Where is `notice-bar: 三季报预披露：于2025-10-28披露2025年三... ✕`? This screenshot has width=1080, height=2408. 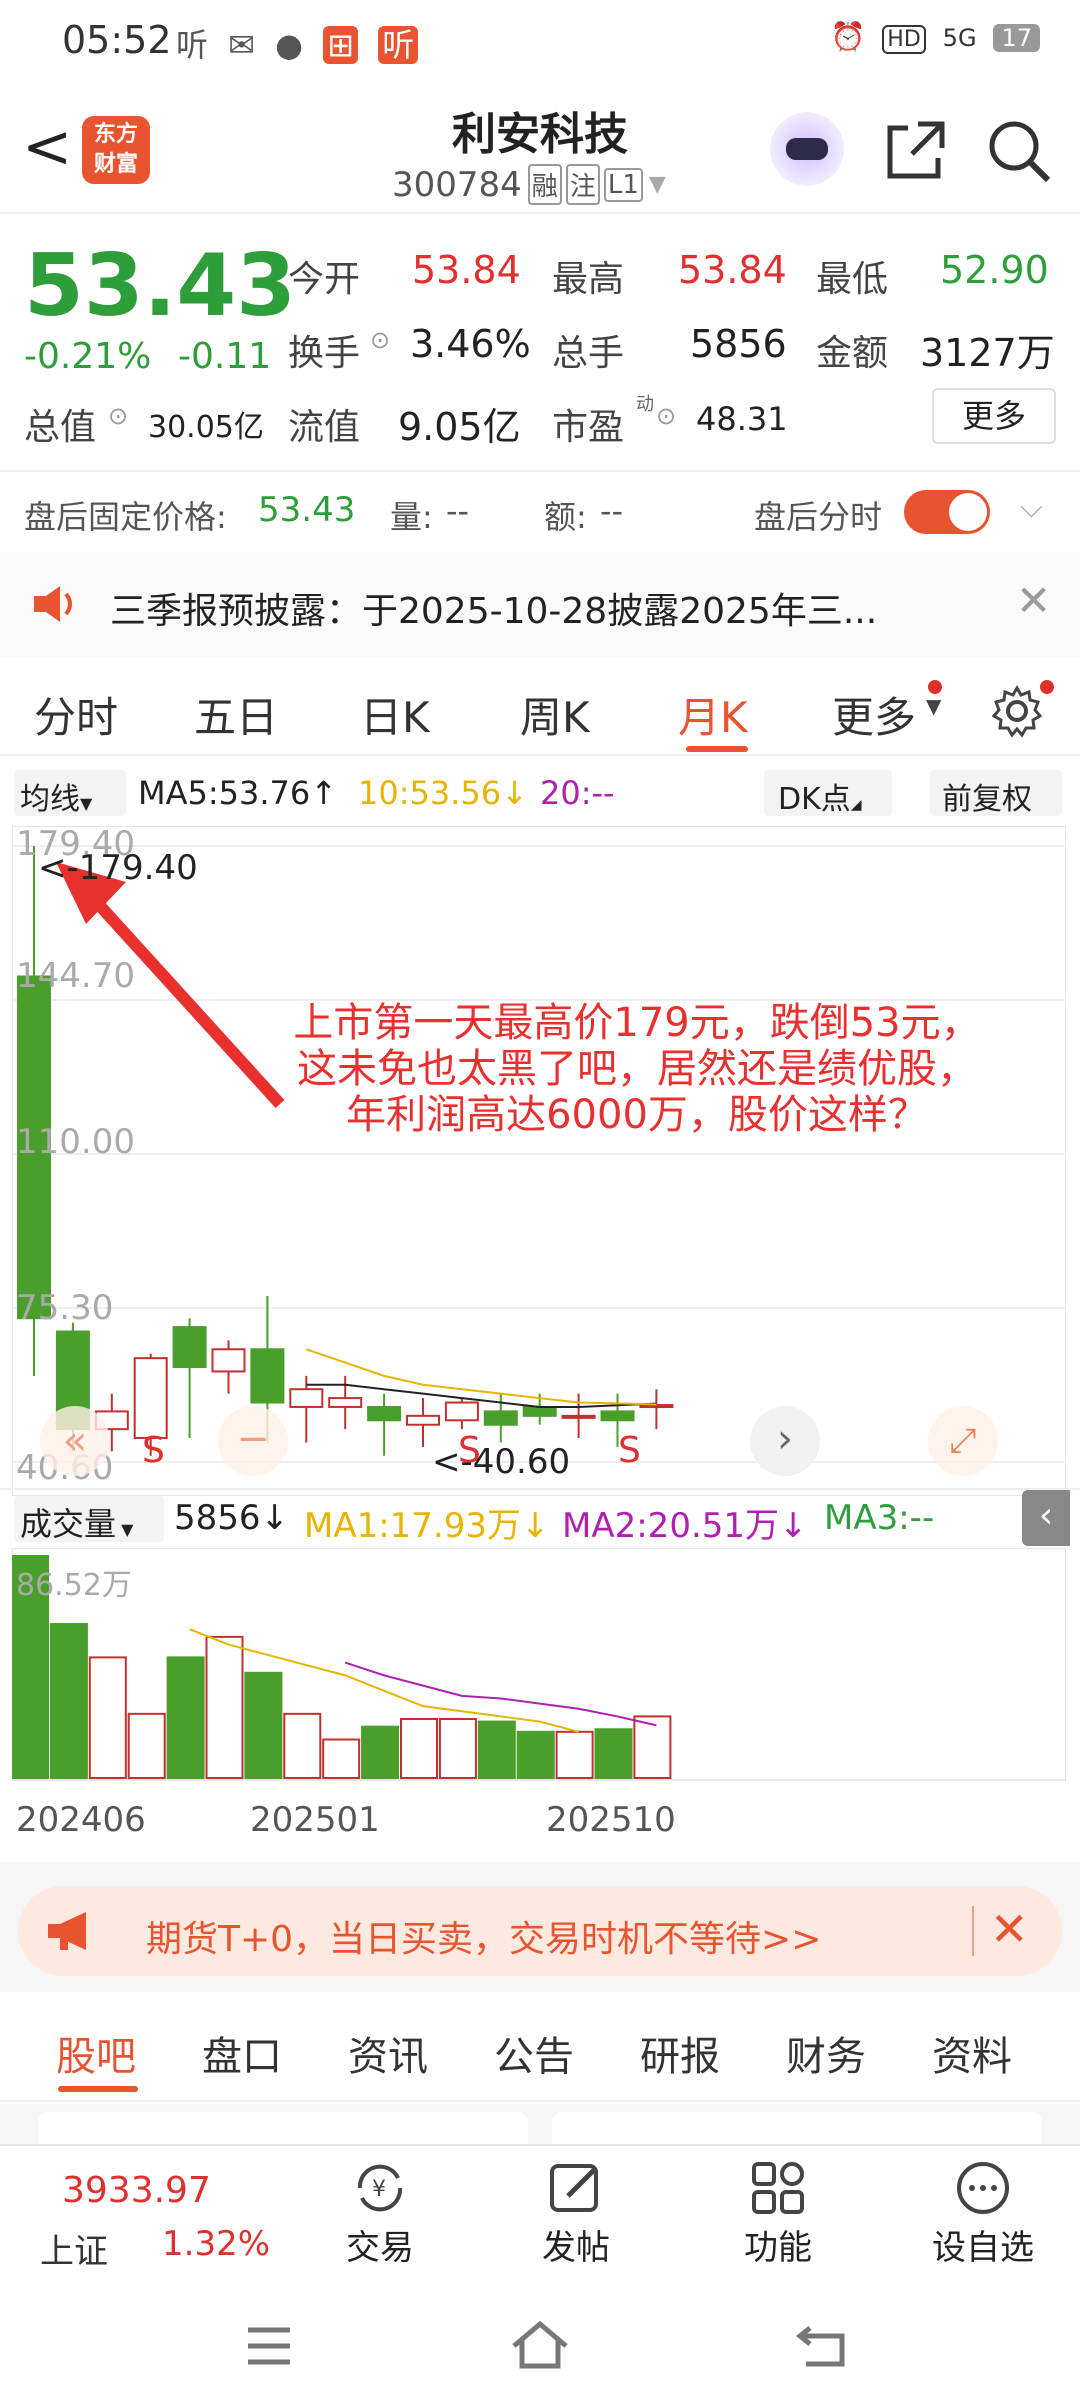 notice-bar: 三季报预披露：于2025-10-28披露2025年三... ✕ is located at coordinates (540, 605).